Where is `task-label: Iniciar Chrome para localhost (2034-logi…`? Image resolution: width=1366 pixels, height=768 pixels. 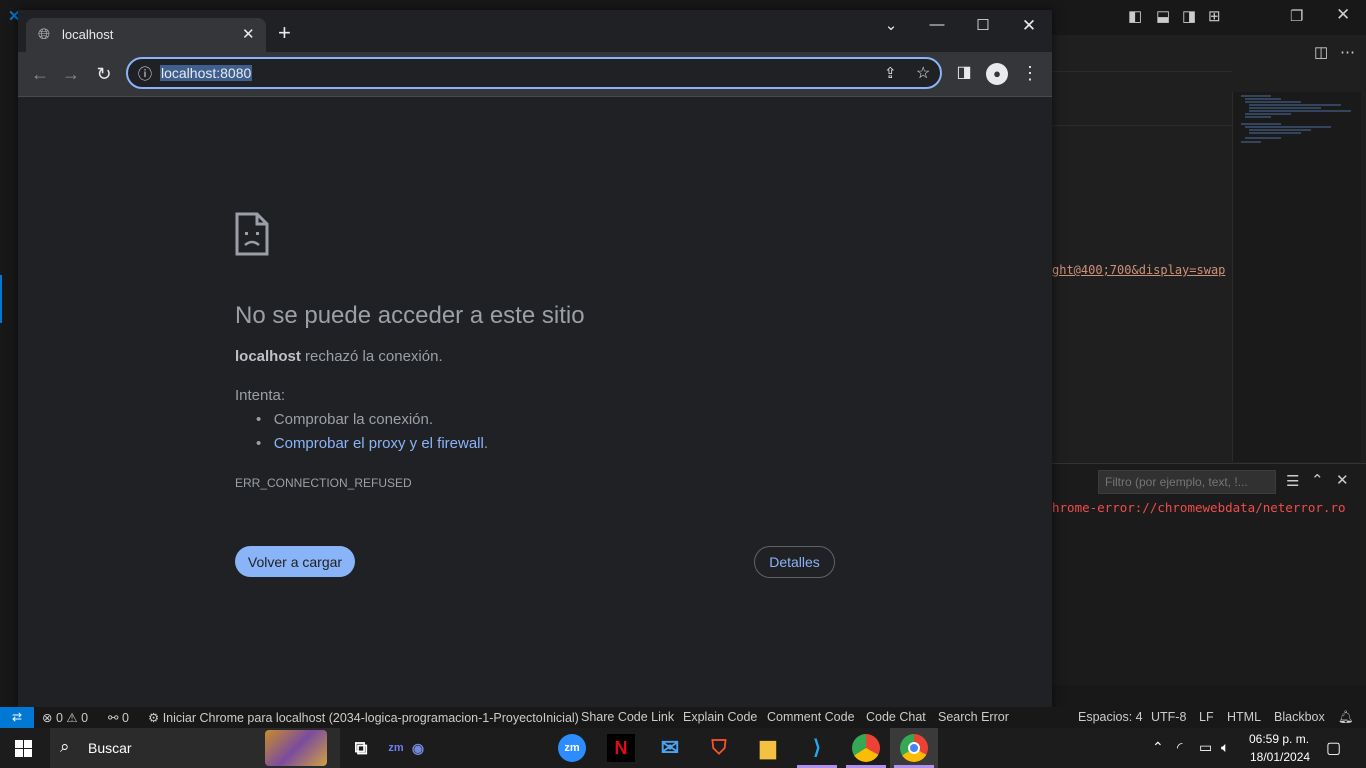 task-label: Iniciar Chrome para localhost (2034-logi… is located at coordinates (370, 718).